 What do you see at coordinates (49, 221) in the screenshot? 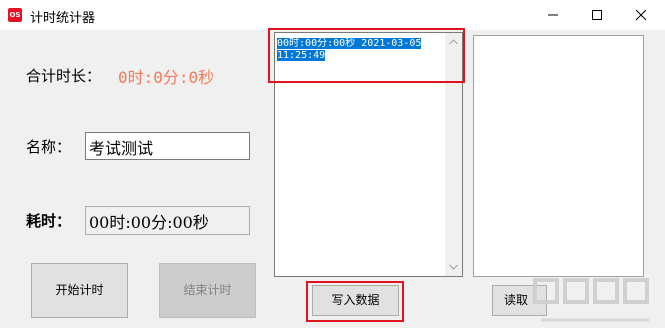
I see `elapsed-label: 耗时：` at bounding box center [49, 221].